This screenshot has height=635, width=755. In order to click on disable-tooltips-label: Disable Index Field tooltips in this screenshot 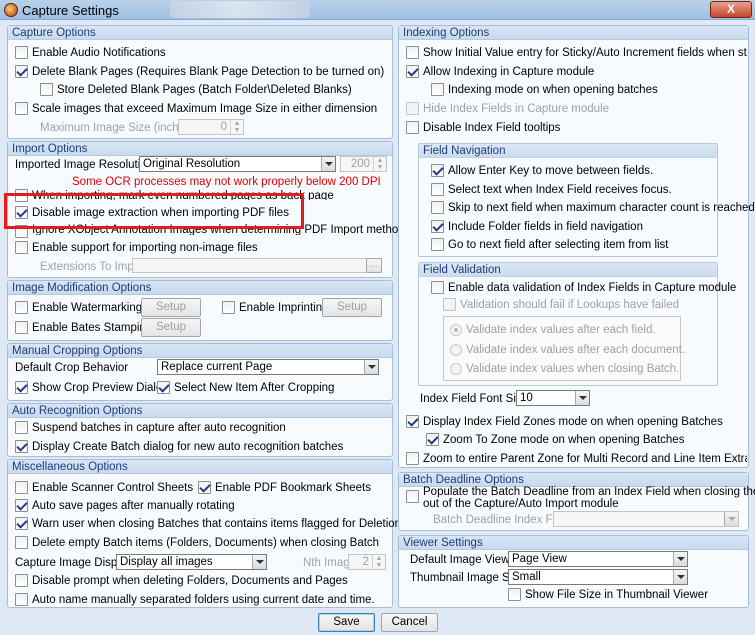, I will do `click(492, 128)`.